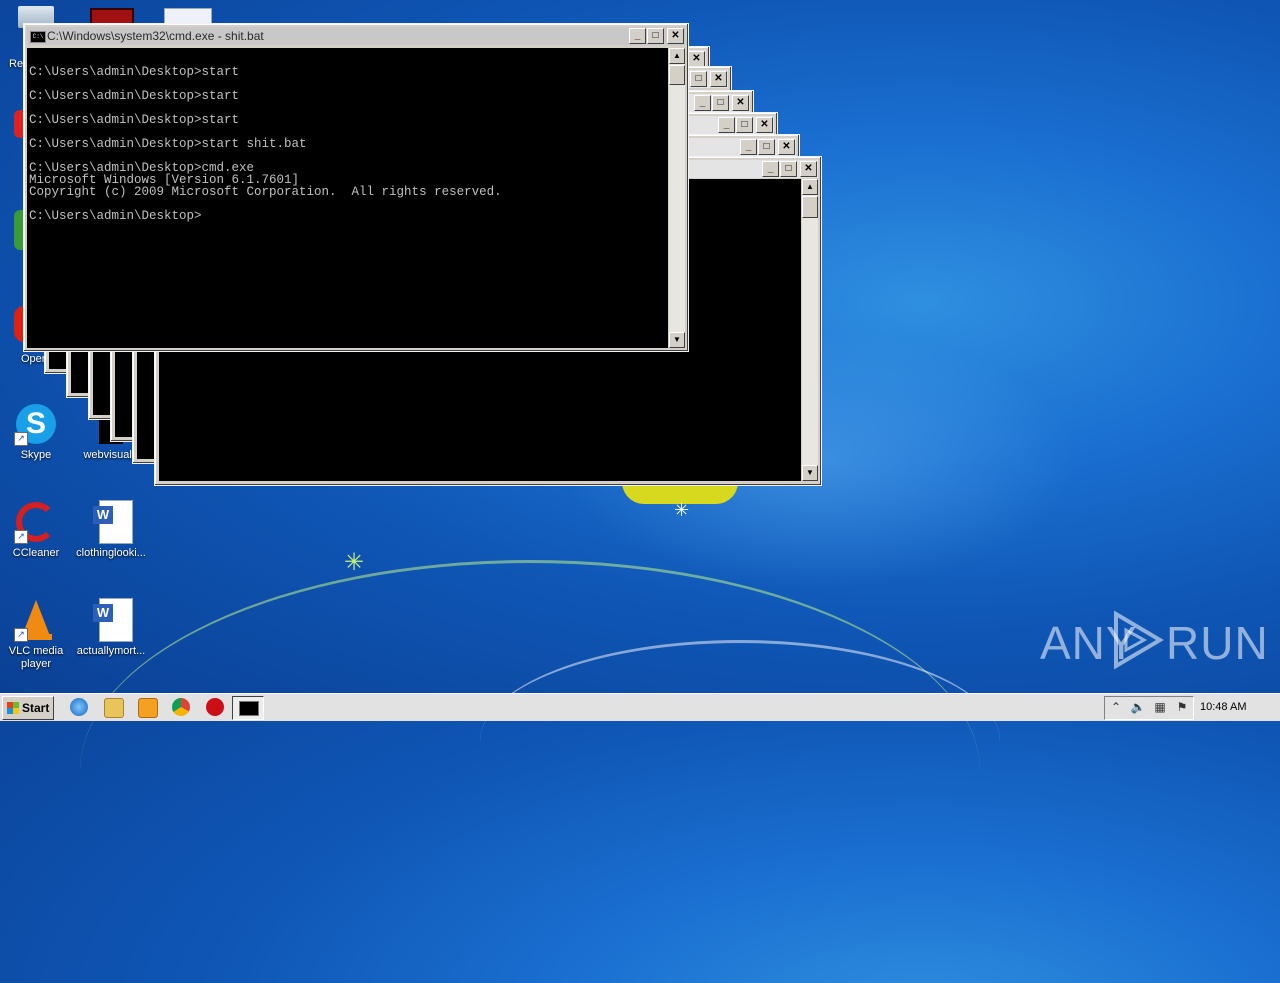  Describe the element at coordinates (36, 620) in the screenshot. I see `vlc-icon: ↗` at that location.